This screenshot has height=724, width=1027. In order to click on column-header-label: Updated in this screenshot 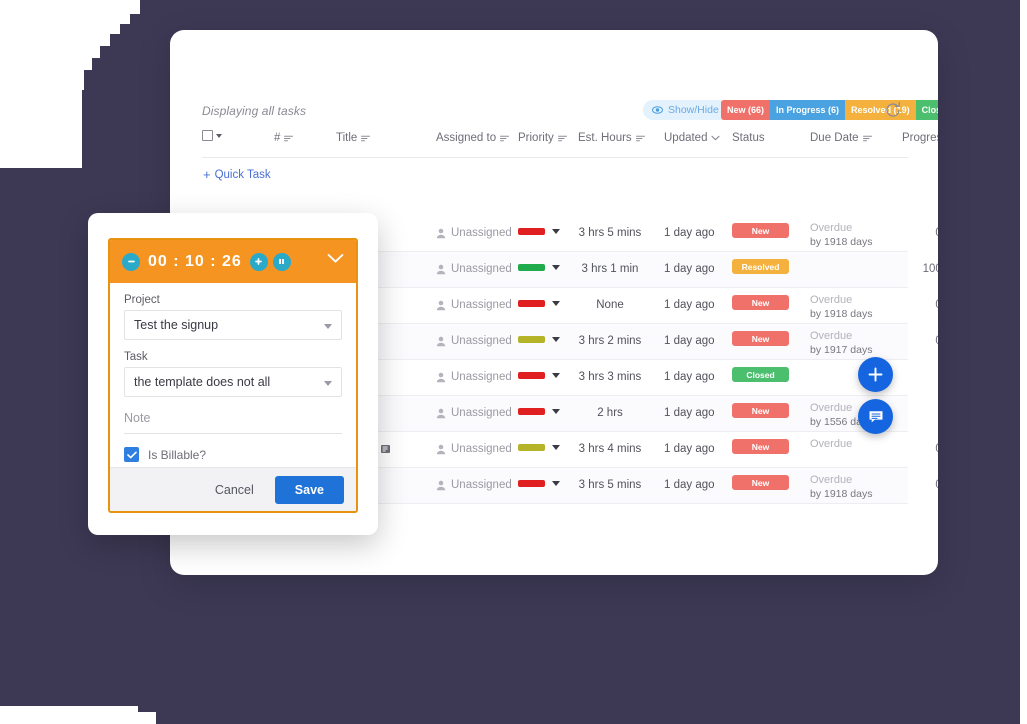, I will do `click(686, 138)`.